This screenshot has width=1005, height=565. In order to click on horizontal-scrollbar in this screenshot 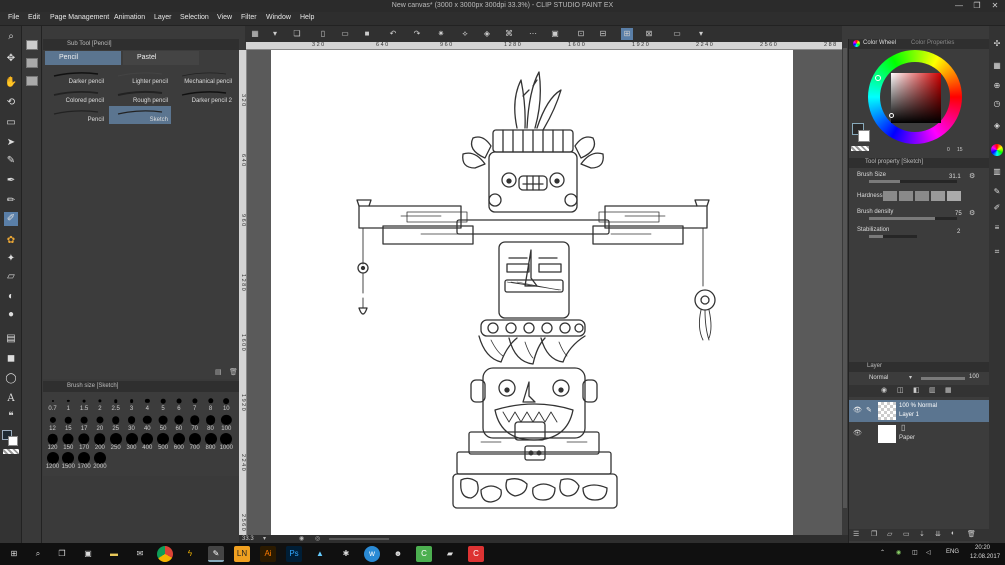, I will do `click(359, 539)`.